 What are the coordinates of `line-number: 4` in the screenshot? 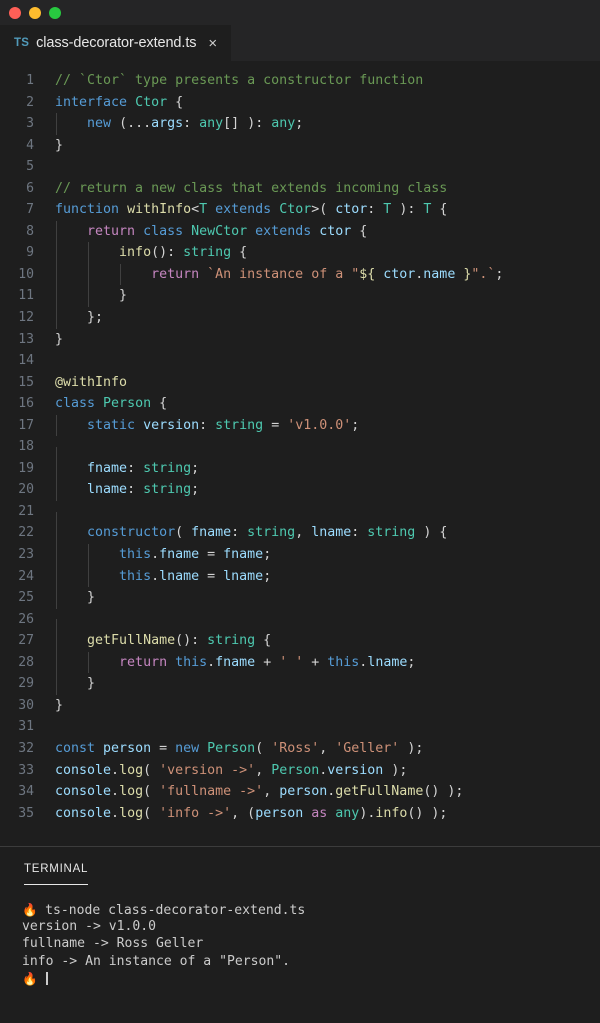 It's located at (30, 145).